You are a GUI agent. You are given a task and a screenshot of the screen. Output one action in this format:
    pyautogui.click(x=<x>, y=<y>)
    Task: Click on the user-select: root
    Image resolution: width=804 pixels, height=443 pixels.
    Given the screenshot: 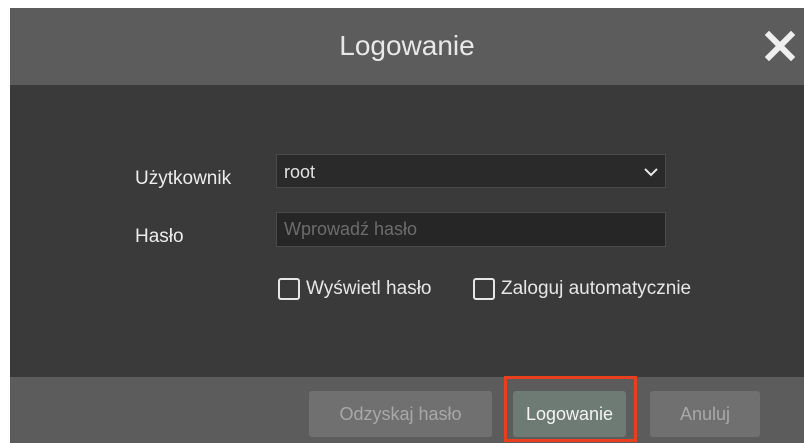 What is the action you would take?
    pyautogui.click(x=471, y=171)
    